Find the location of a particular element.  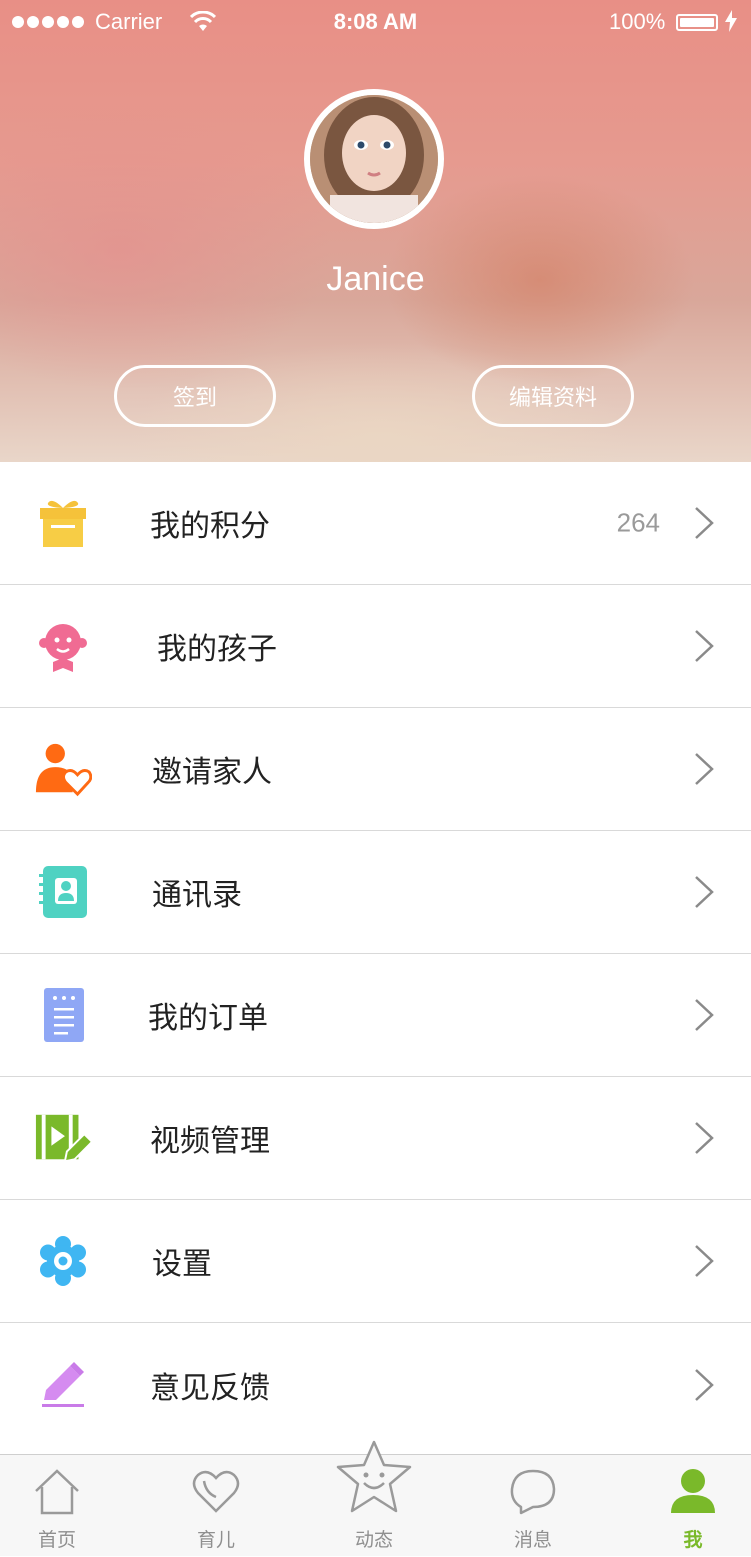

video-manage-icon is located at coordinates (63, 1138).